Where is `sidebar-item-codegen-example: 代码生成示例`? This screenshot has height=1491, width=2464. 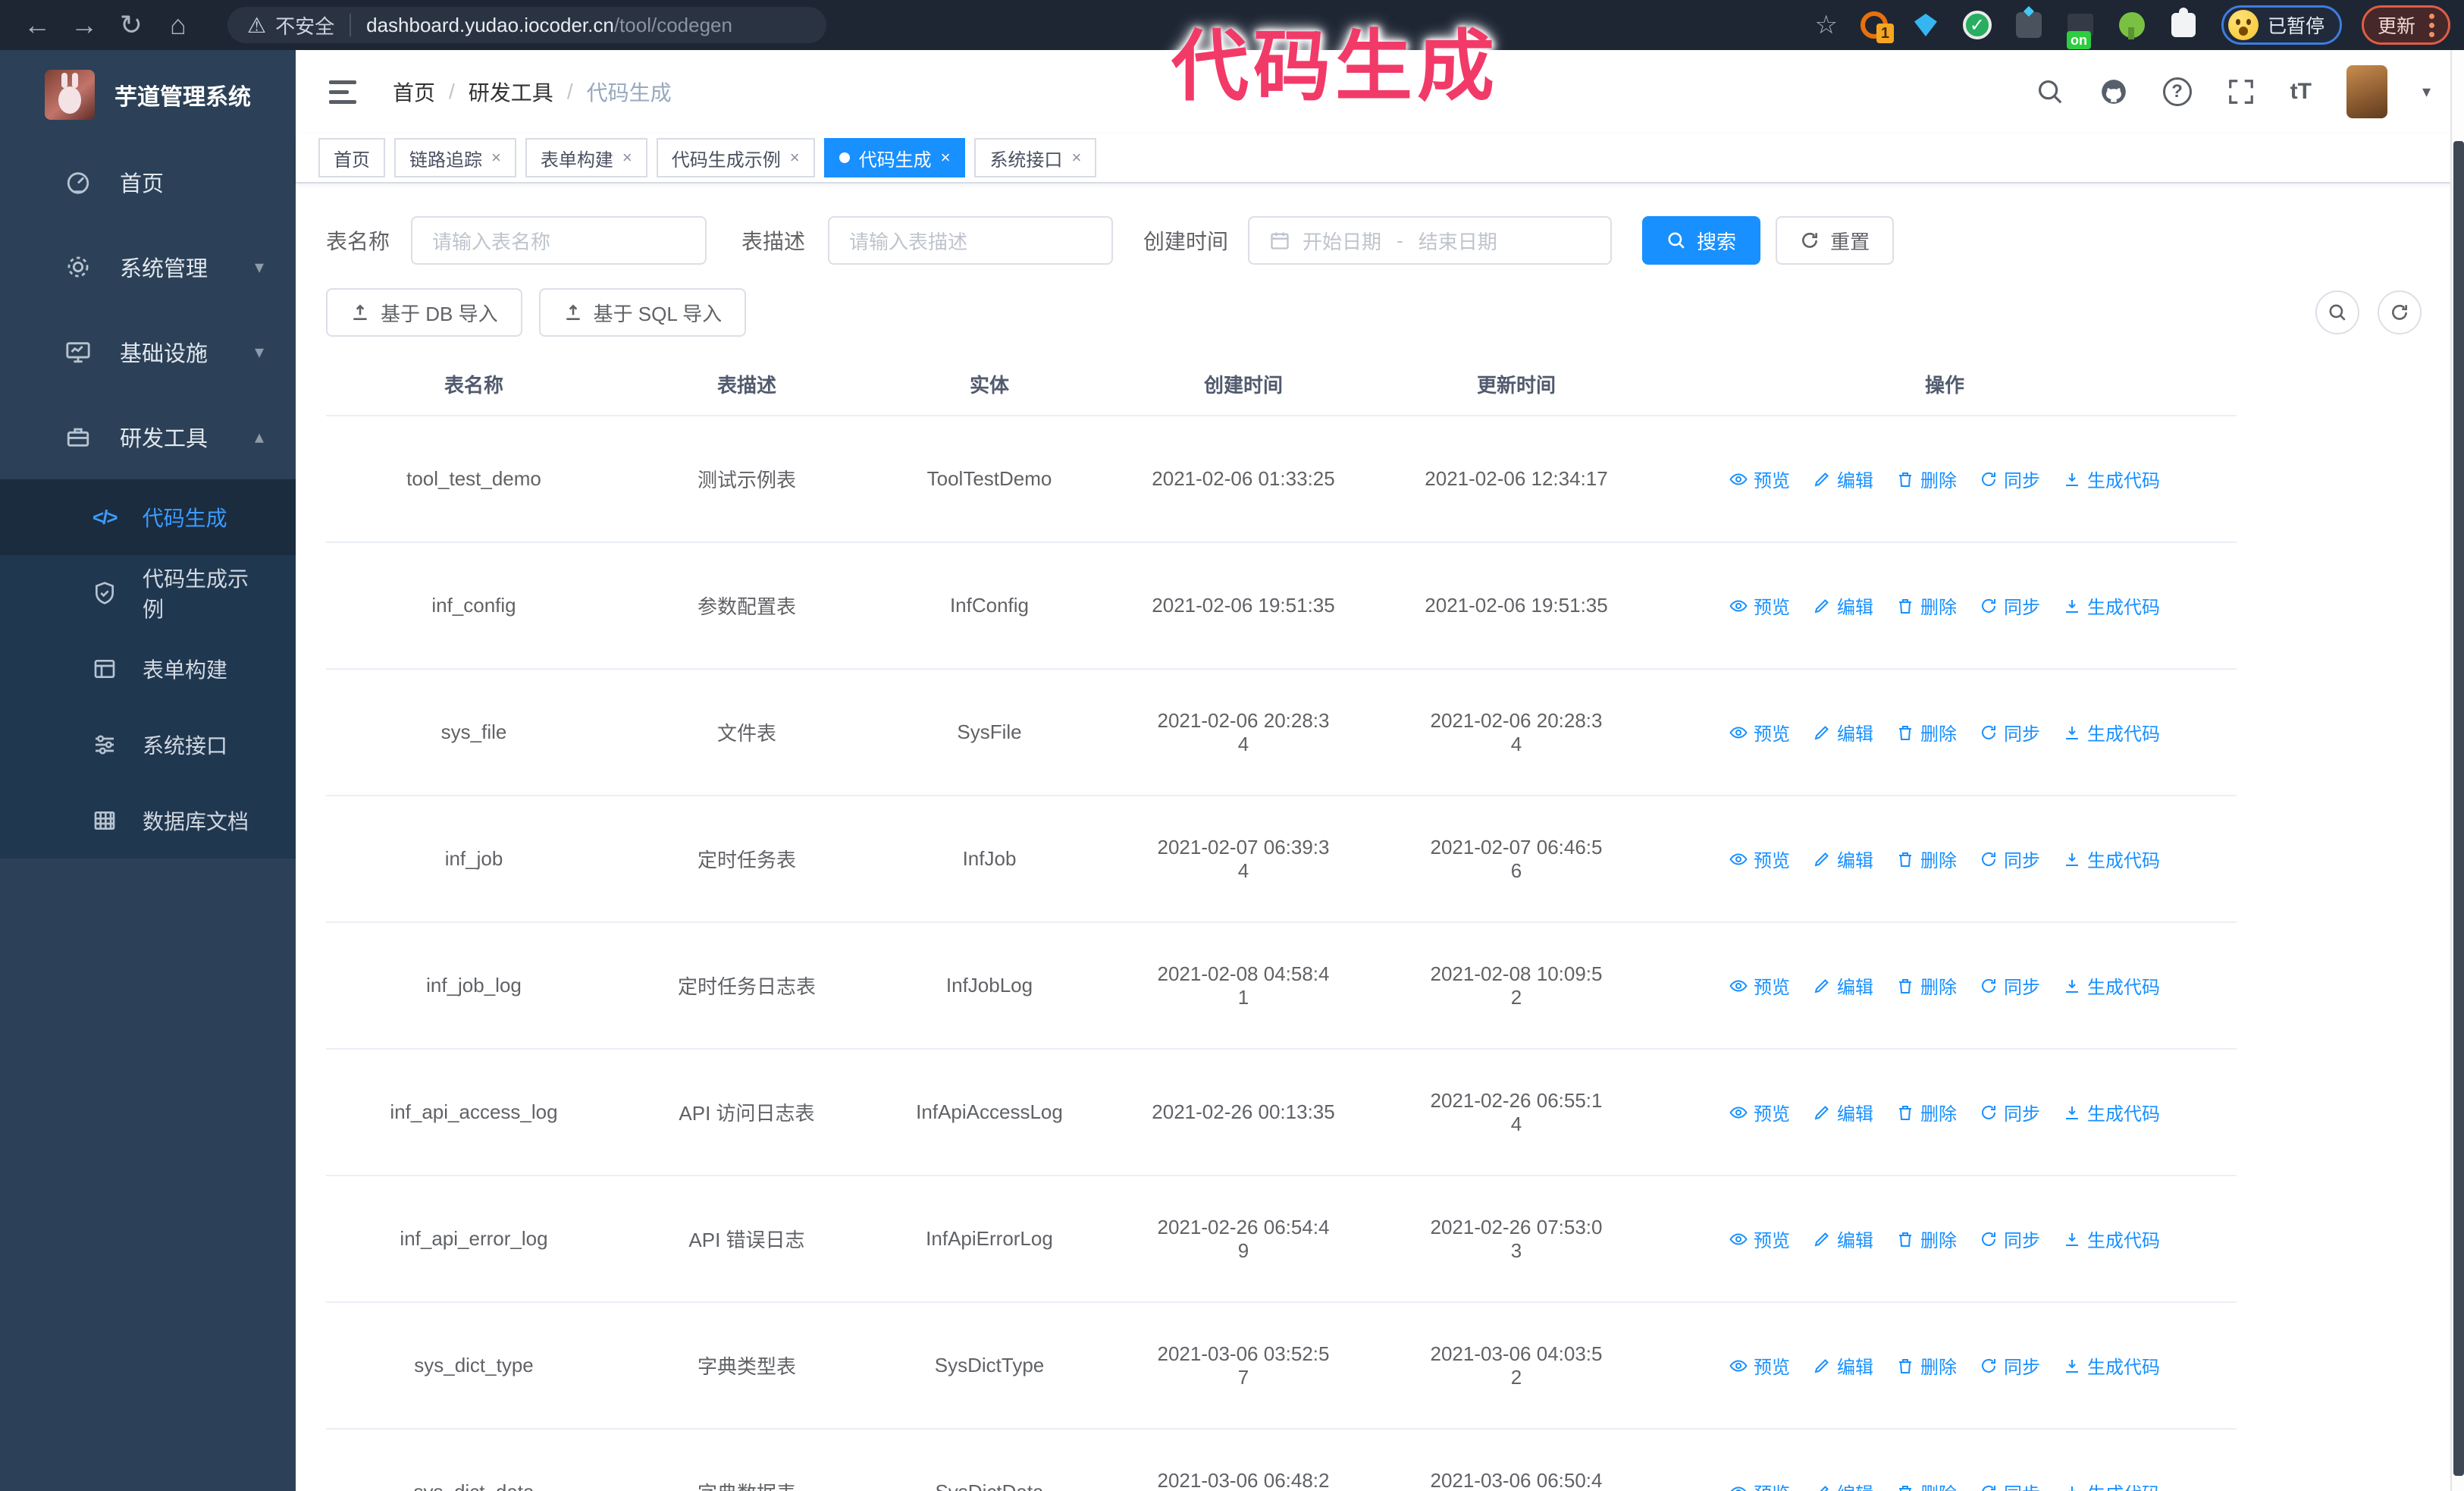 sidebar-item-codegen-example: 代码生成示例 is located at coordinates (148, 593).